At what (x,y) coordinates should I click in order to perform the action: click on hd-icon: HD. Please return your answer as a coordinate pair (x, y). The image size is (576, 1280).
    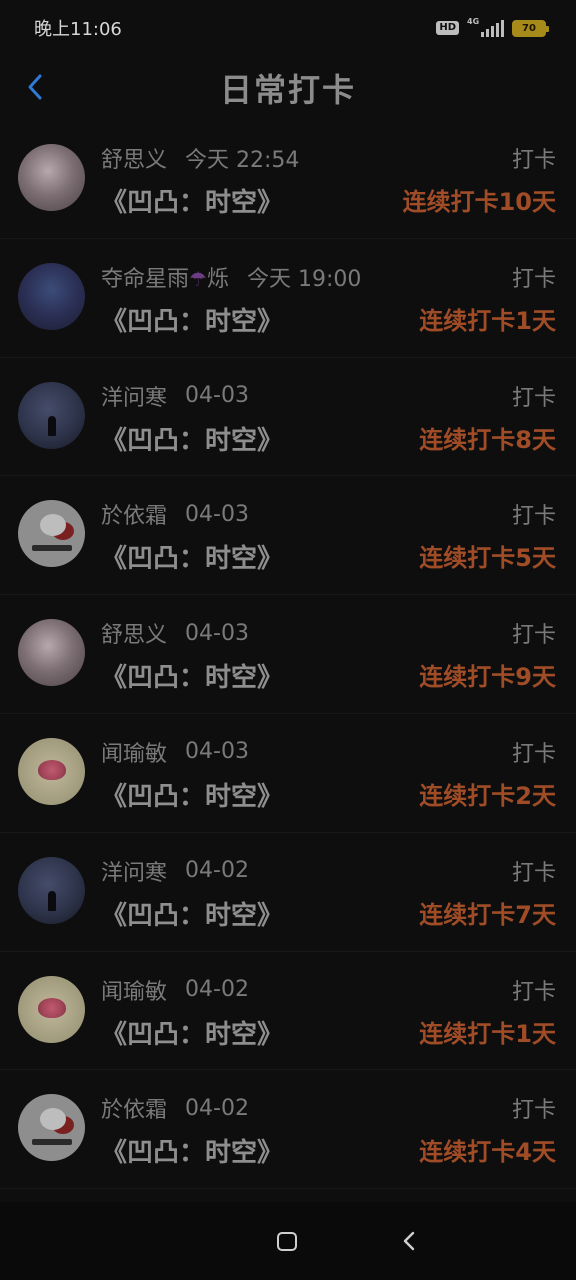
    Looking at the image, I should click on (447, 28).